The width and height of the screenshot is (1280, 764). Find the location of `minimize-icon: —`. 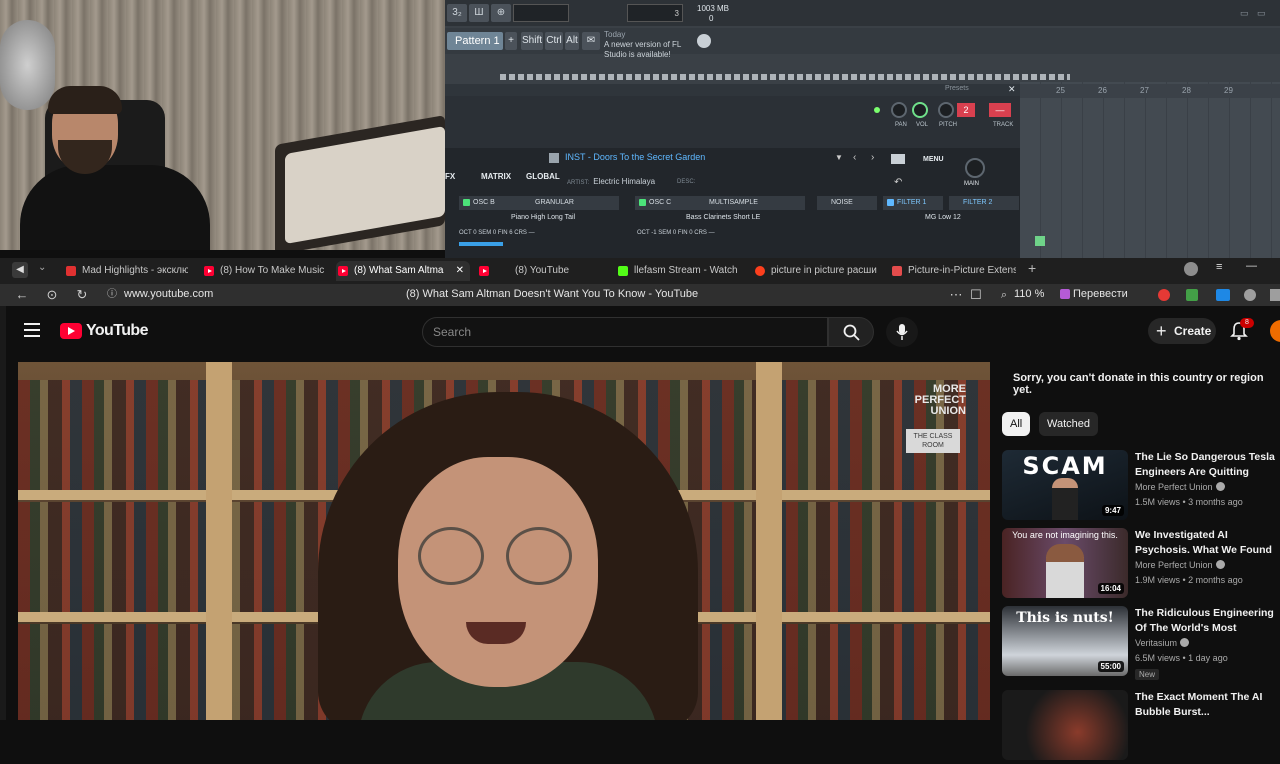

minimize-icon: — is located at coordinates (1251, 266).